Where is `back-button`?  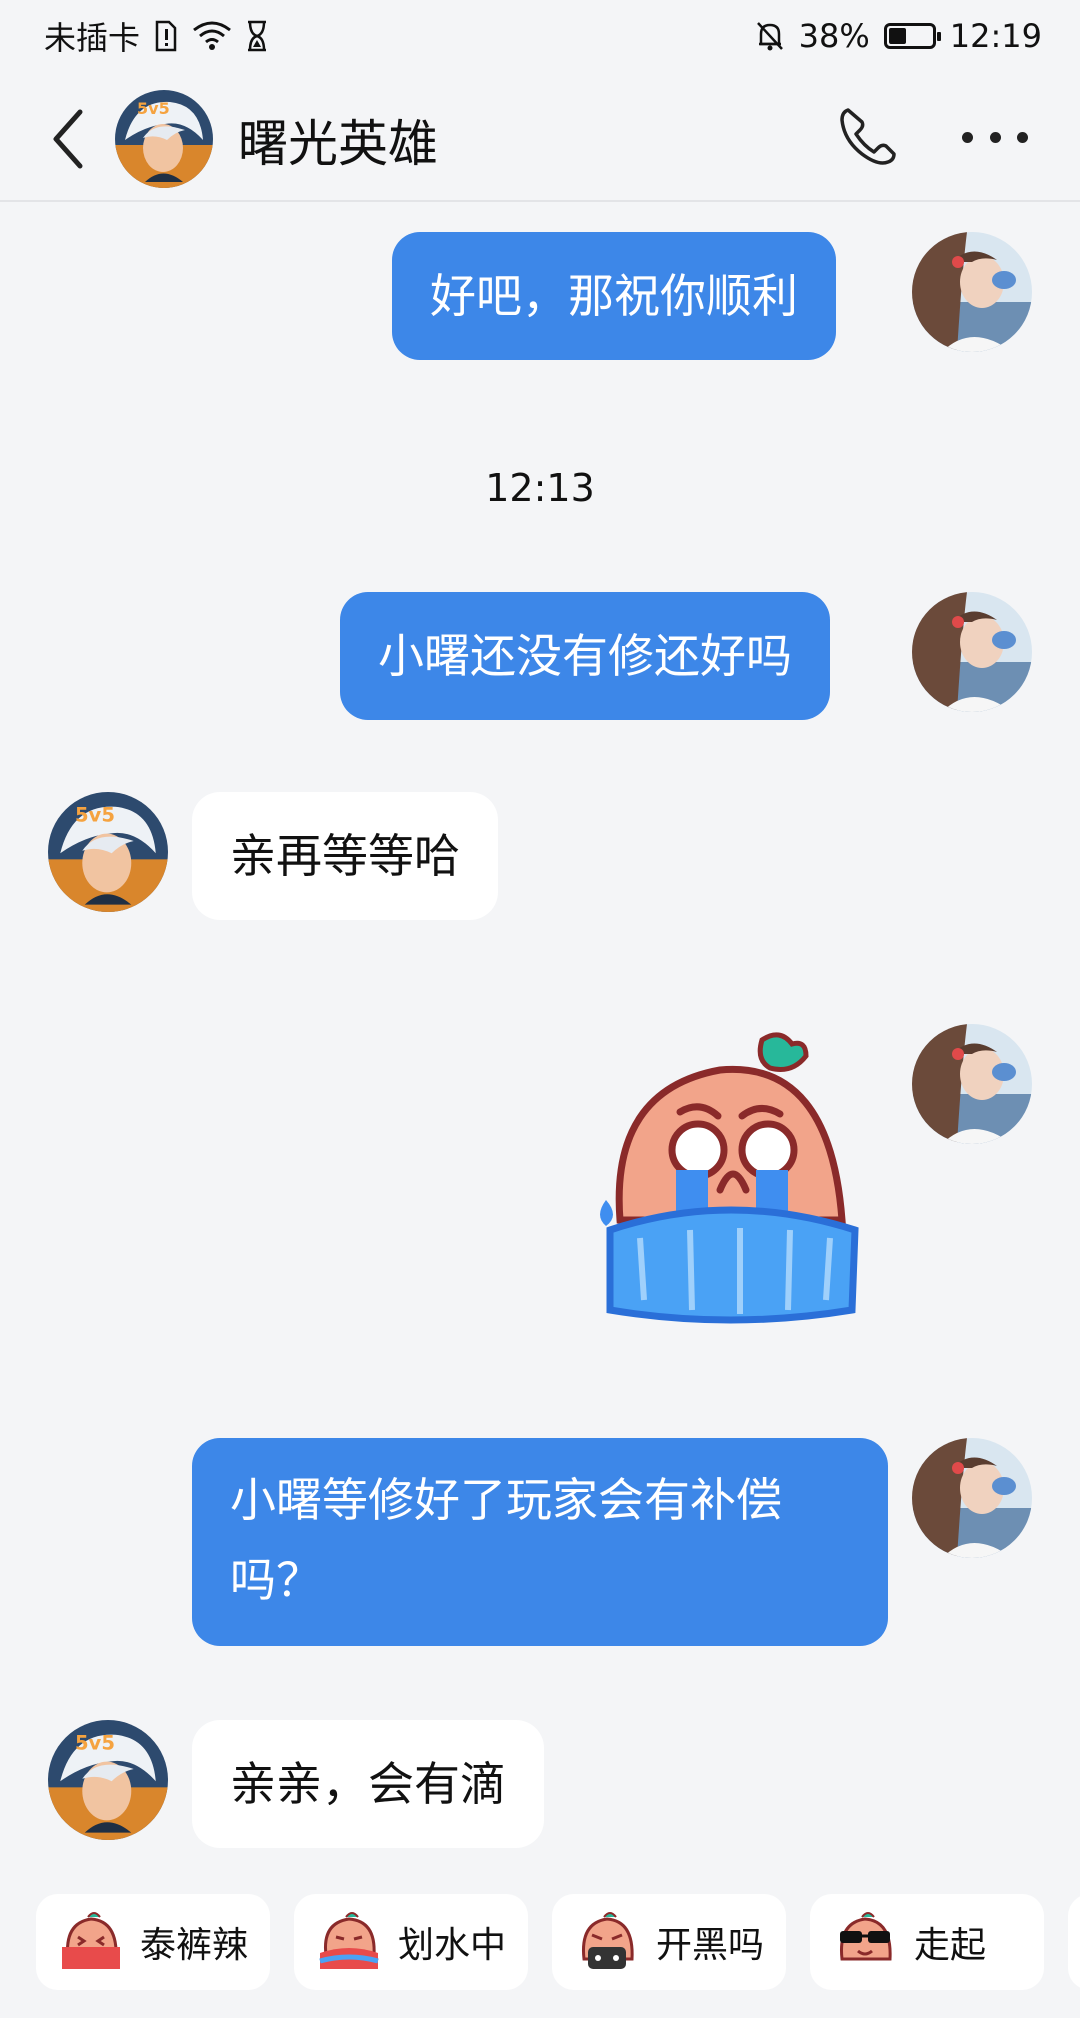
back-button is located at coordinates (70, 139).